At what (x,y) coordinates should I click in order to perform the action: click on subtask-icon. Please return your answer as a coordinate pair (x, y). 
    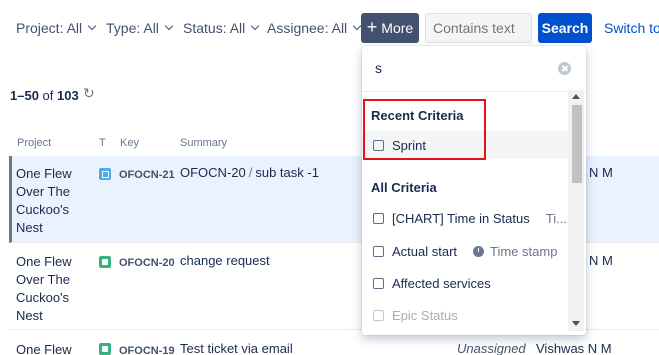
    Looking at the image, I should click on (105, 174).